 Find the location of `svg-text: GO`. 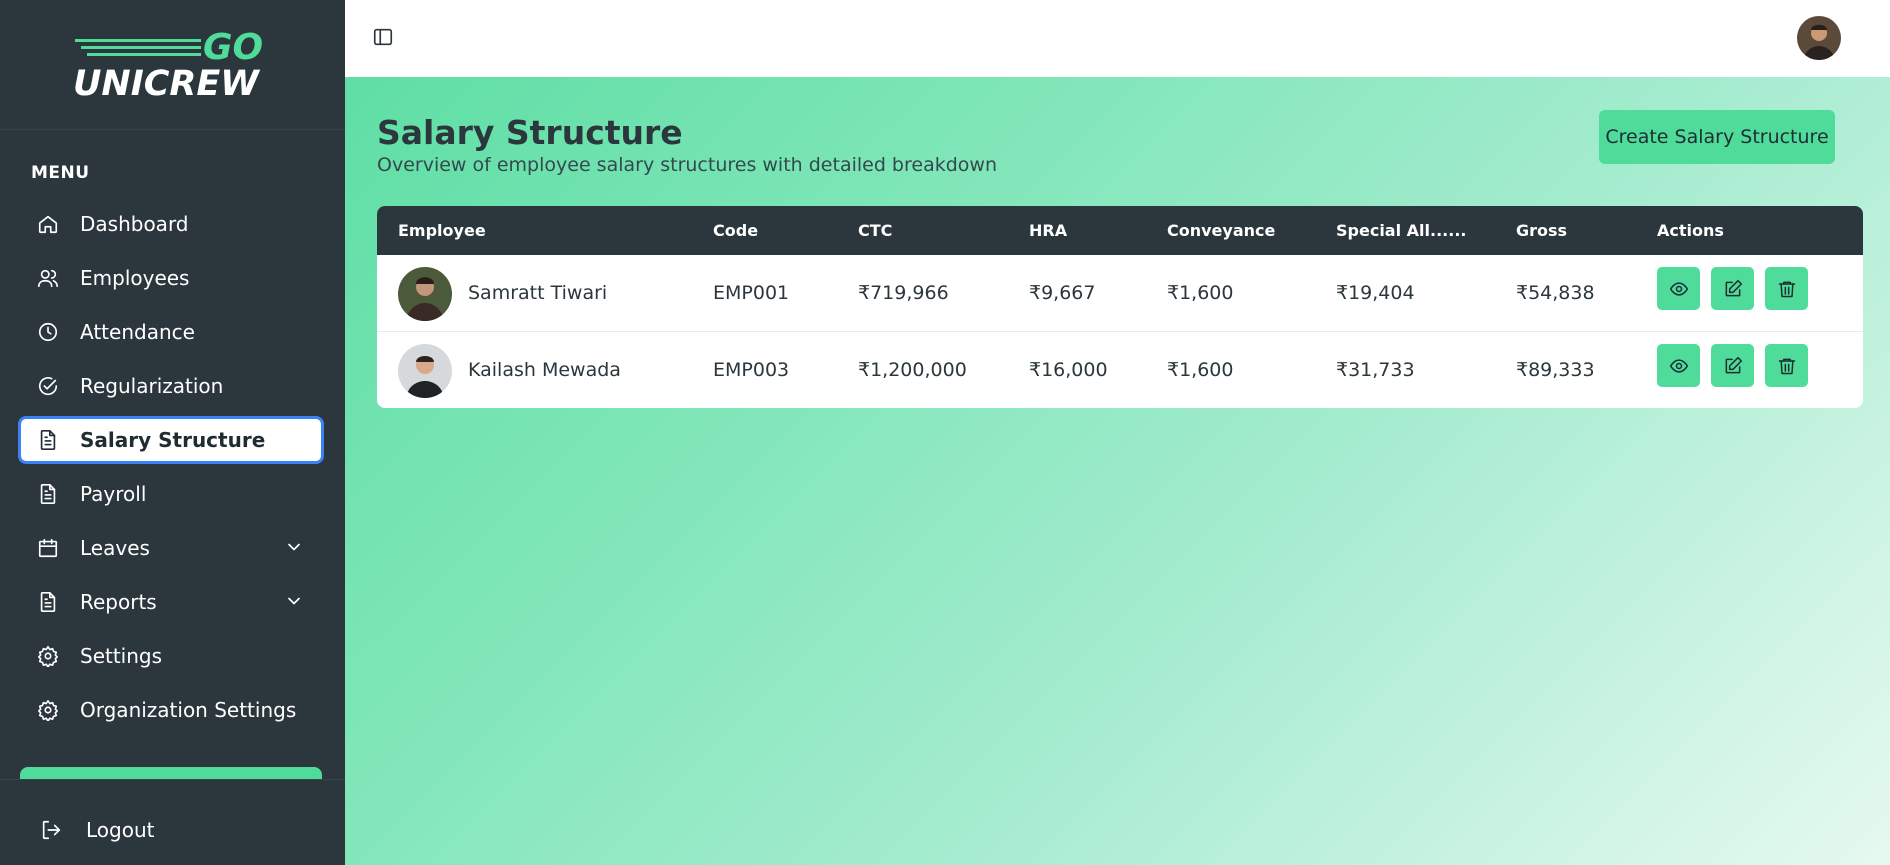

svg-text: GO is located at coordinates (233, 47).